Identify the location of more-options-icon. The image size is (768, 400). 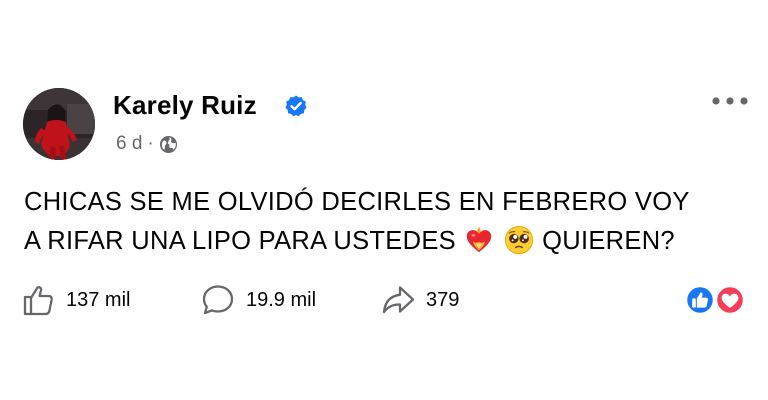
(730, 101).